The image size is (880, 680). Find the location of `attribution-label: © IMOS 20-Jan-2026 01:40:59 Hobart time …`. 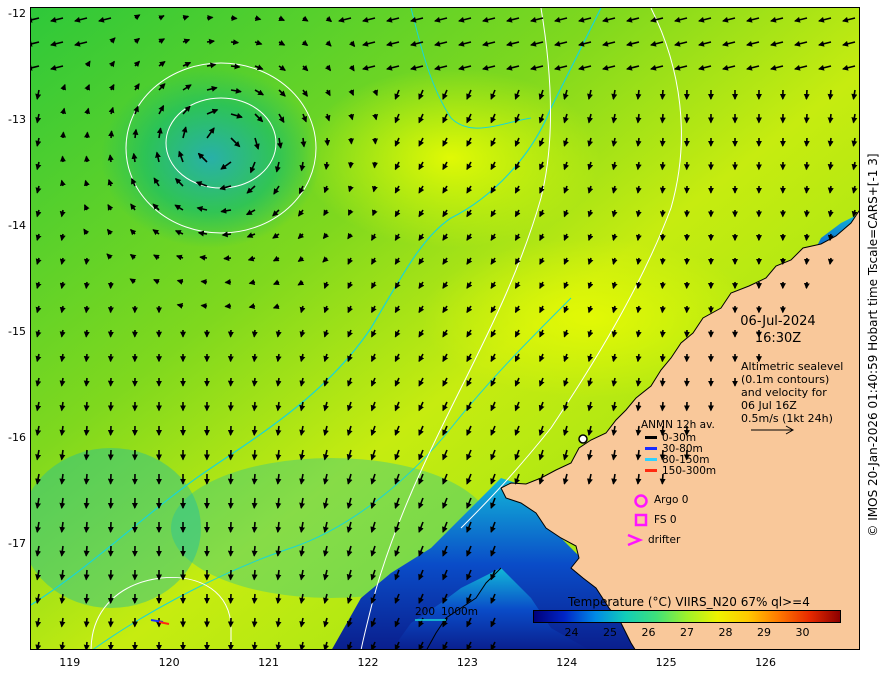

attribution-label: © IMOS 20-Jan-2026 01:40:59 Hobart time … is located at coordinates (873, 345).